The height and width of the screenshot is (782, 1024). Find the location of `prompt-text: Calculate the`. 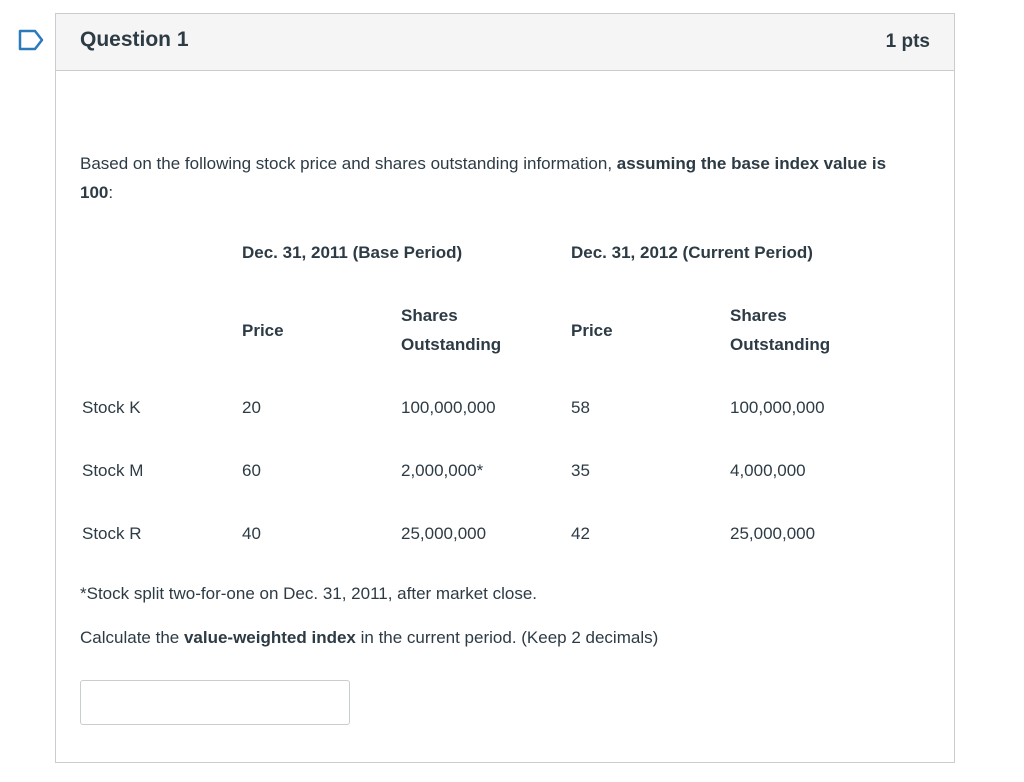

prompt-text: Calculate the is located at coordinates (132, 637).